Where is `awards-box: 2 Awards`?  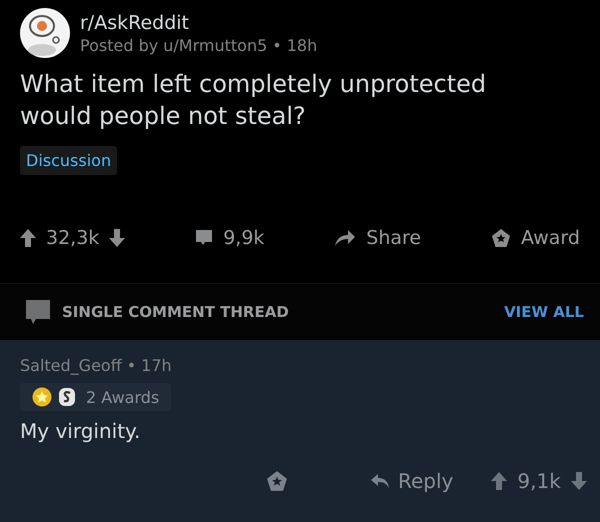
awards-box: 2 Awards is located at coordinates (96, 397).